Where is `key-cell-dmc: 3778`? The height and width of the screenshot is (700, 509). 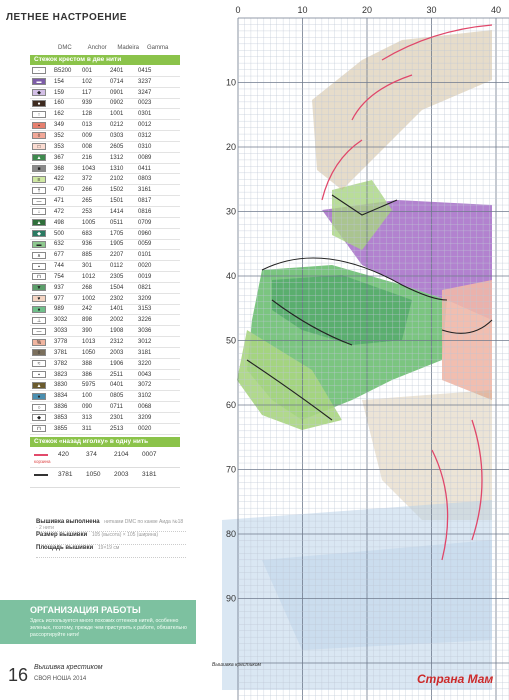 key-cell-dmc: 3778 is located at coordinates (61, 342).